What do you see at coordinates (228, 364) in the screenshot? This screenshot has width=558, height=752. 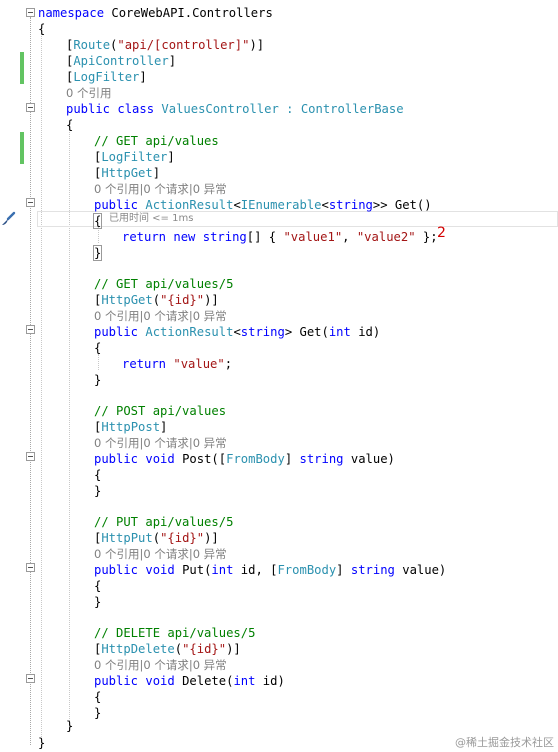 I see `semicolon: ;` at bounding box center [228, 364].